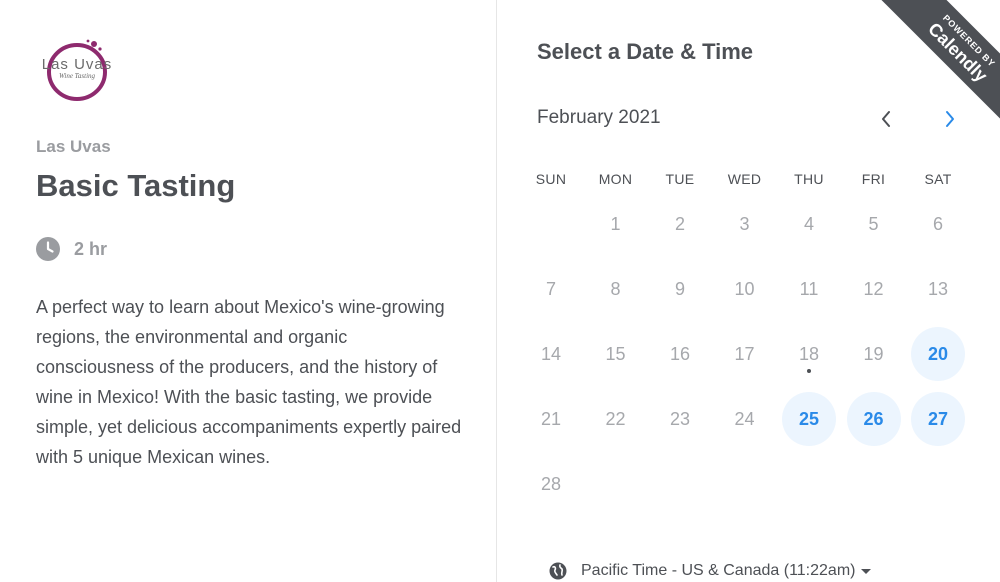  Describe the element at coordinates (551, 353) in the screenshot. I see `calendar-day: 14` at that location.